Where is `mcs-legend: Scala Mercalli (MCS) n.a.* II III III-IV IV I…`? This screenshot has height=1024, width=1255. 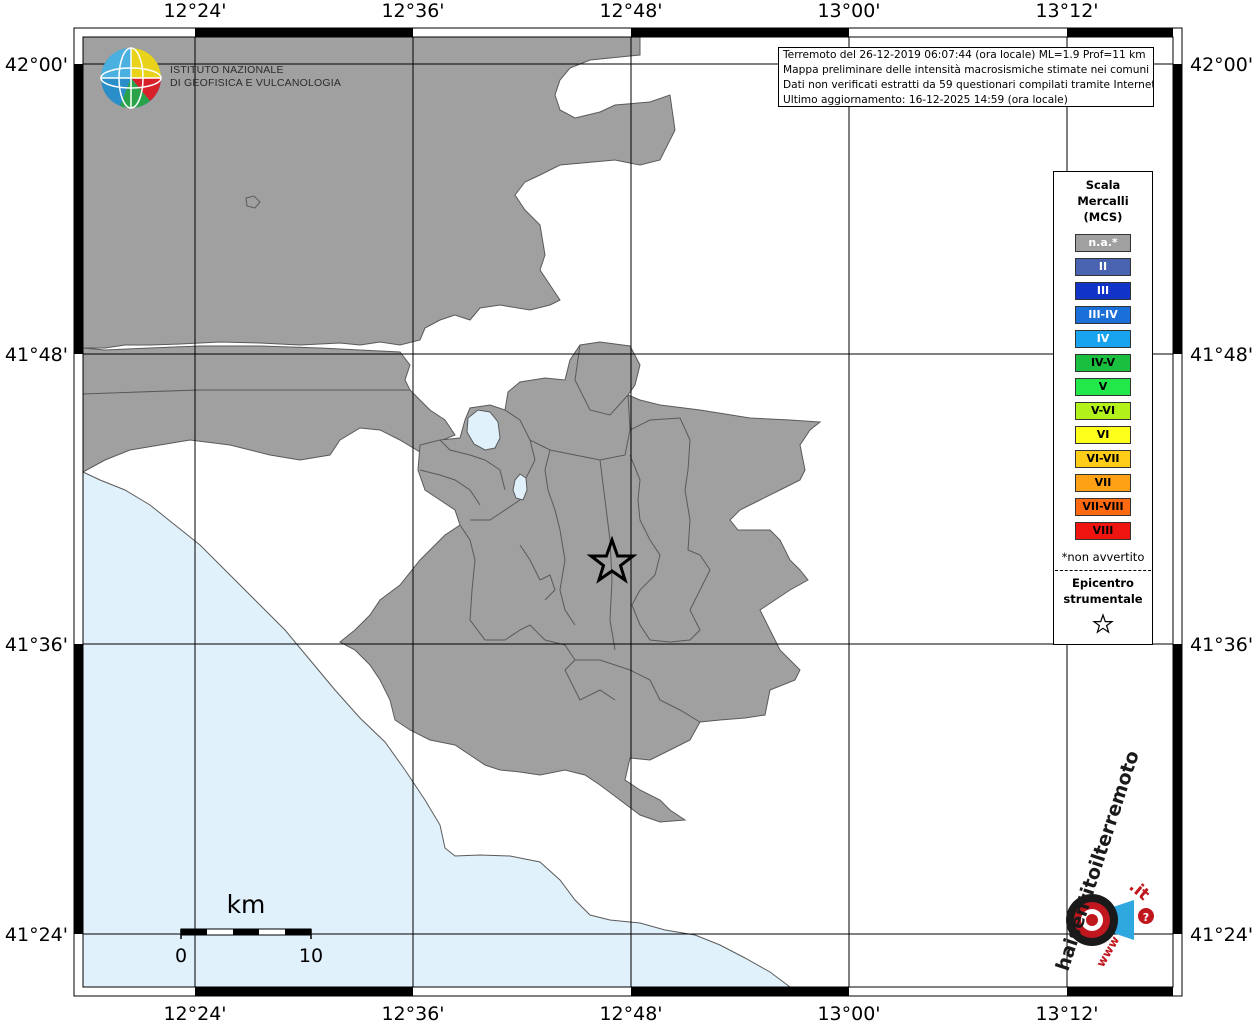
mcs-legend: Scala Mercalli (MCS) n.a.* II III III-IV IV I… is located at coordinates (1103, 408).